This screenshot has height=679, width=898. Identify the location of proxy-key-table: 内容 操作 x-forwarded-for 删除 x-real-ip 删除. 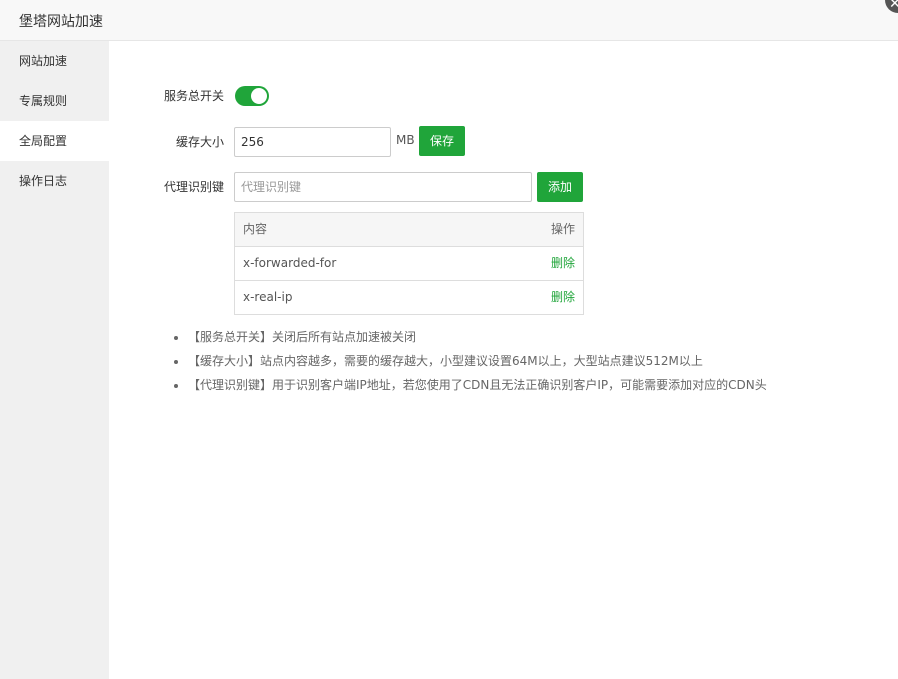
(409, 263).